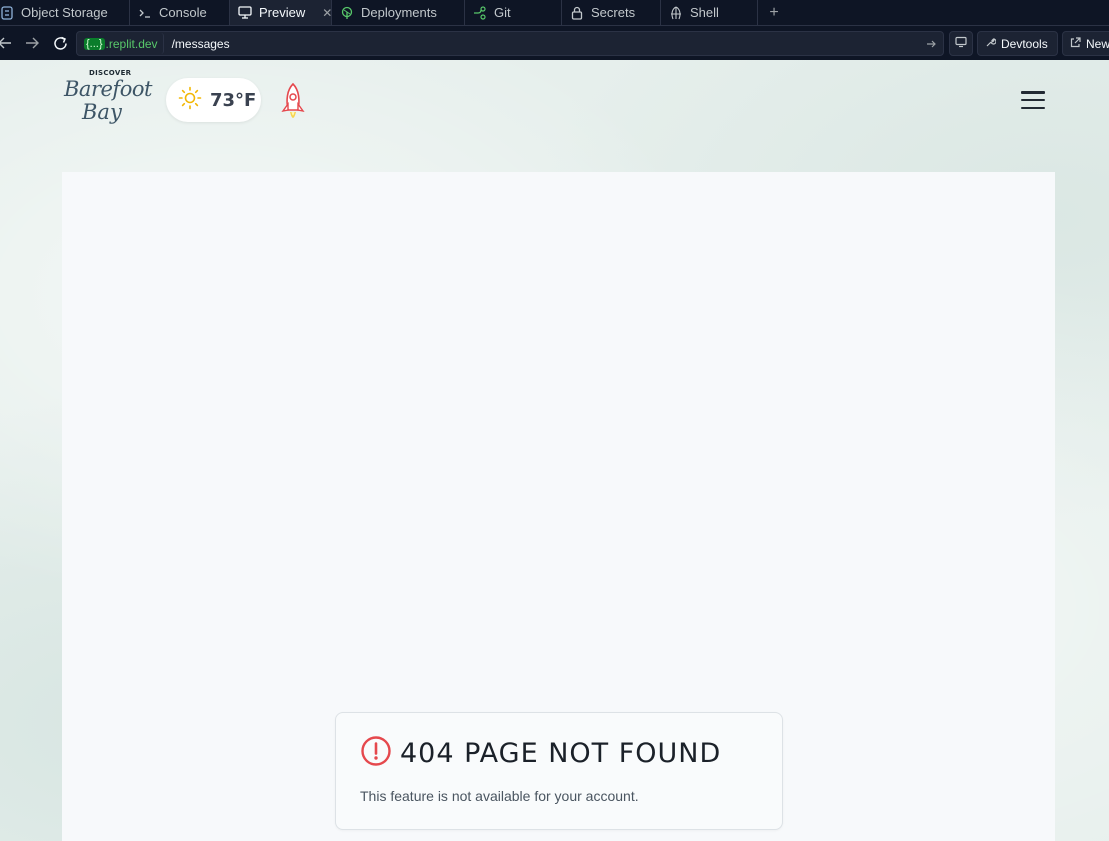 The image size is (1109, 841). Describe the element at coordinates (774, 12) in the screenshot. I see `add-tab-button: +` at that location.